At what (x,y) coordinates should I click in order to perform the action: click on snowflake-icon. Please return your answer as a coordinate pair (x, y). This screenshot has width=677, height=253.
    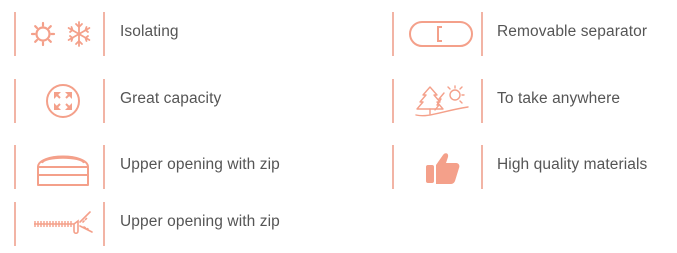
    Looking at the image, I should click on (79, 34).